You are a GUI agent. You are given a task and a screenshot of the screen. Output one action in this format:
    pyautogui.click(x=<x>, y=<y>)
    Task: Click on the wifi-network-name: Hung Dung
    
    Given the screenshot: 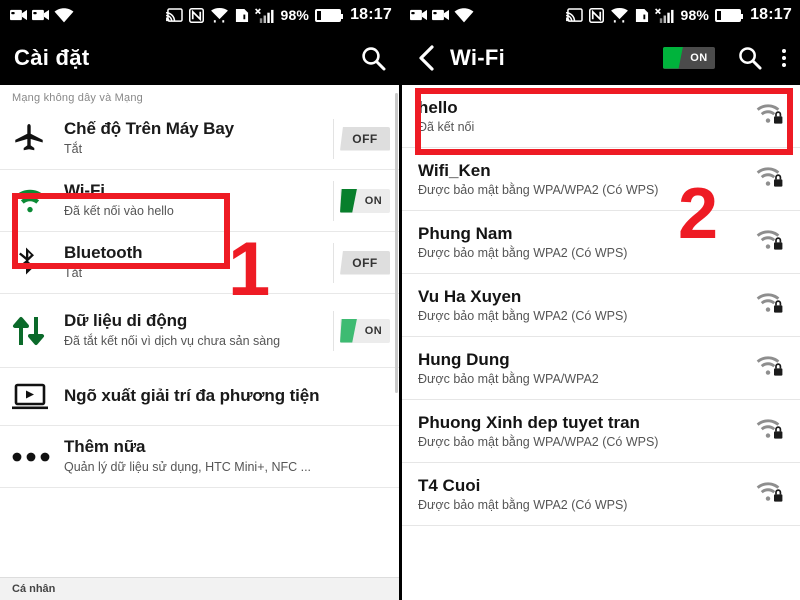 What is the action you would take?
    pyautogui.click(x=464, y=359)
    